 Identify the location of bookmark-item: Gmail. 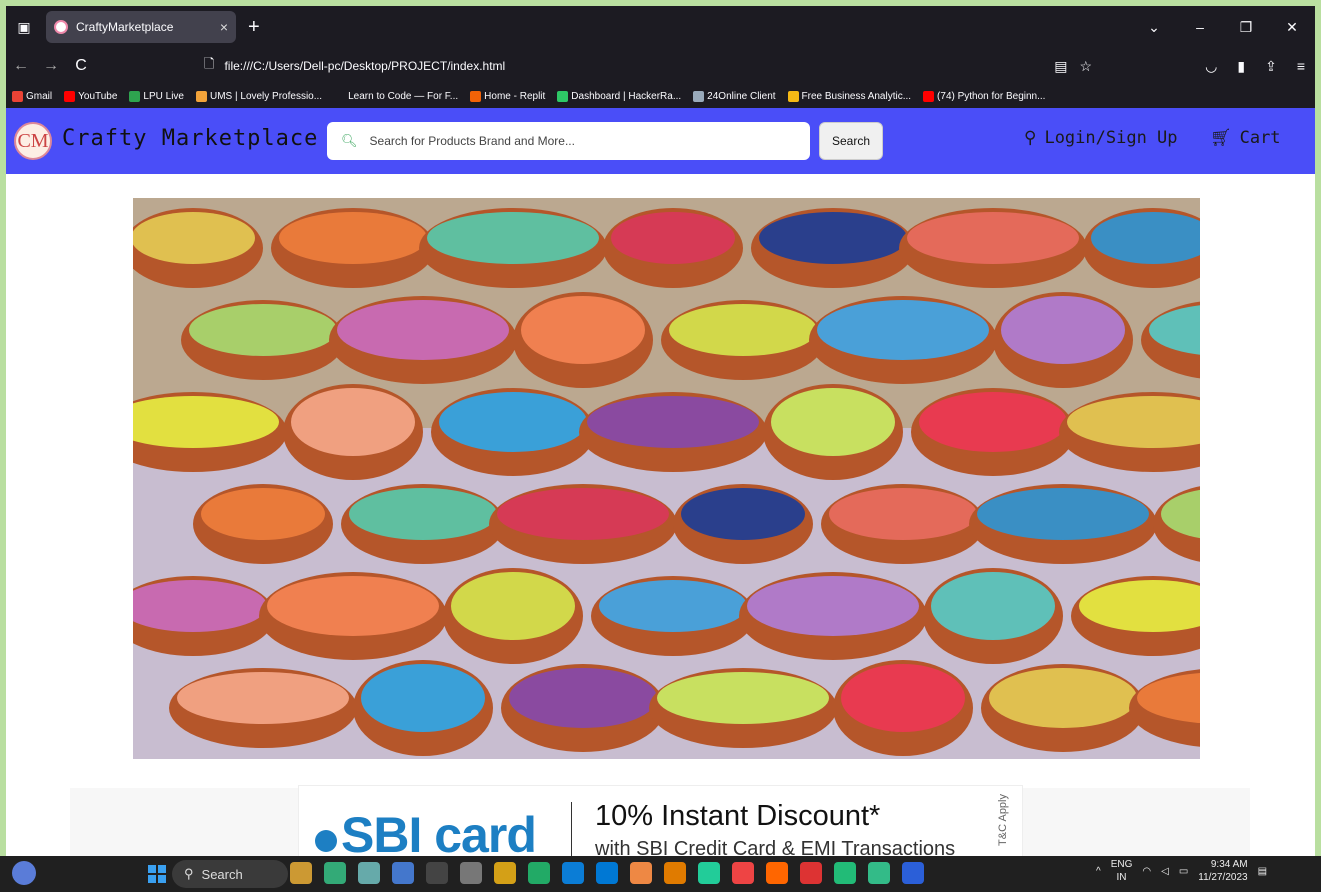
(32, 96).